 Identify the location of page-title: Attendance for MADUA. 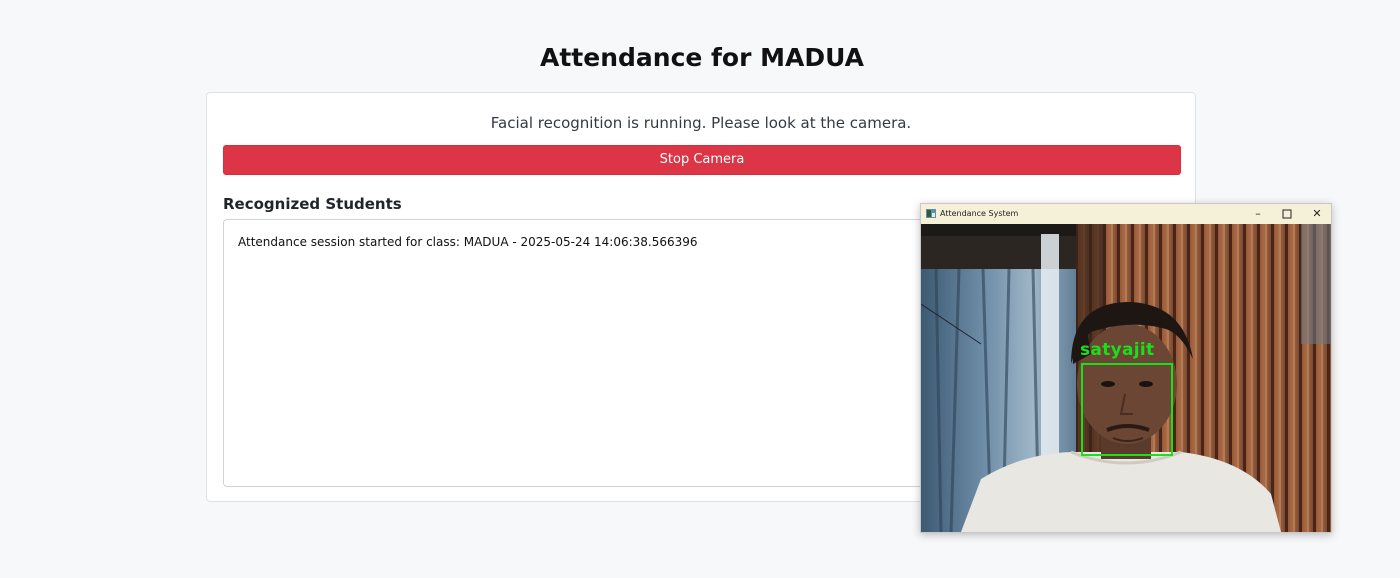
(702, 57).